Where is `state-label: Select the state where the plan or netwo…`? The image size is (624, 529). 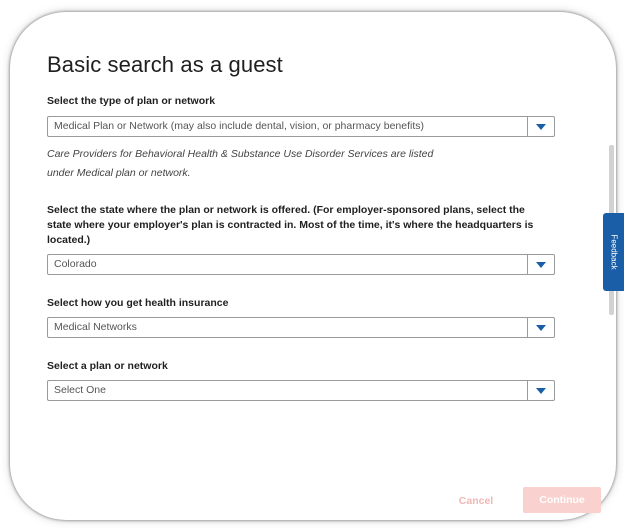 state-label: Select the state where the plan or netwo… is located at coordinates (290, 225).